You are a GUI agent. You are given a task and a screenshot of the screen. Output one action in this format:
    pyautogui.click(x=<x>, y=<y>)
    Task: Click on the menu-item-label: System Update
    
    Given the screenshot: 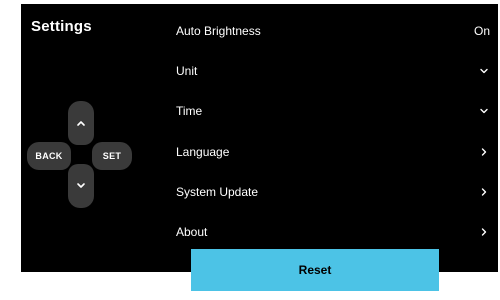 What is the action you would take?
    pyautogui.click(x=217, y=192)
    